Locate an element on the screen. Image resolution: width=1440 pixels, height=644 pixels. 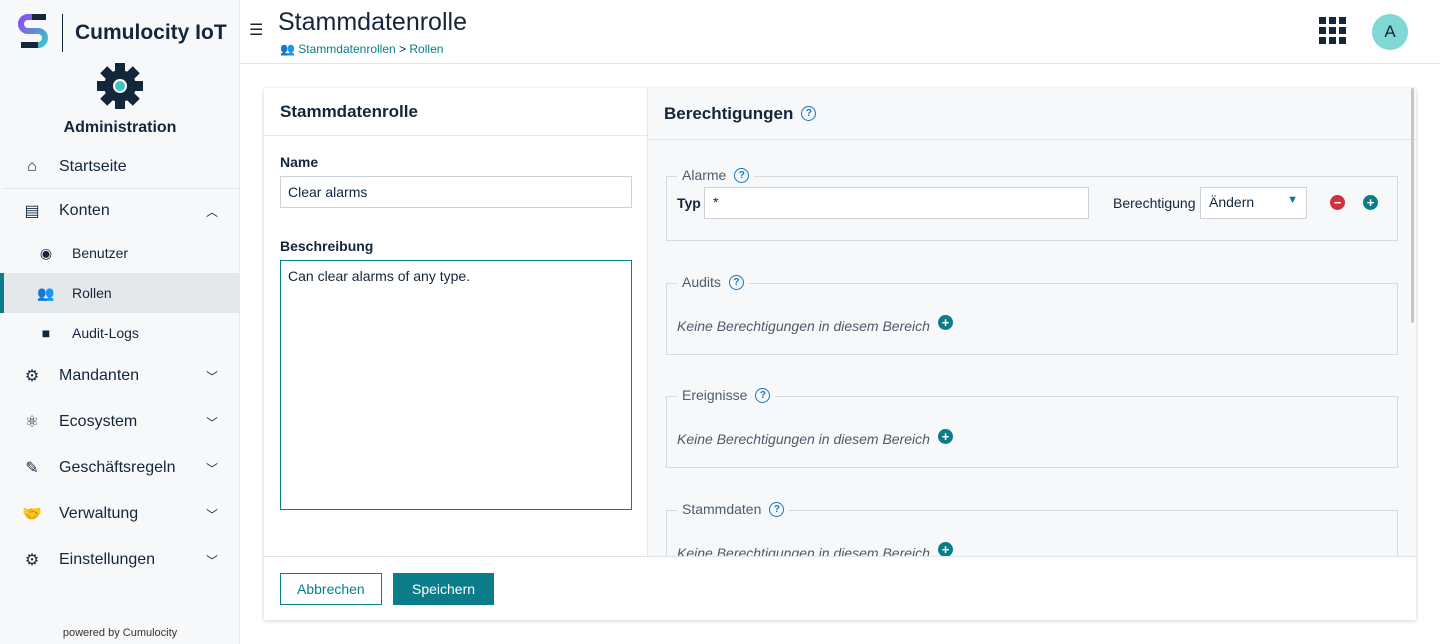
atom-icon: ⚛ is located at coordinates (32, 422).